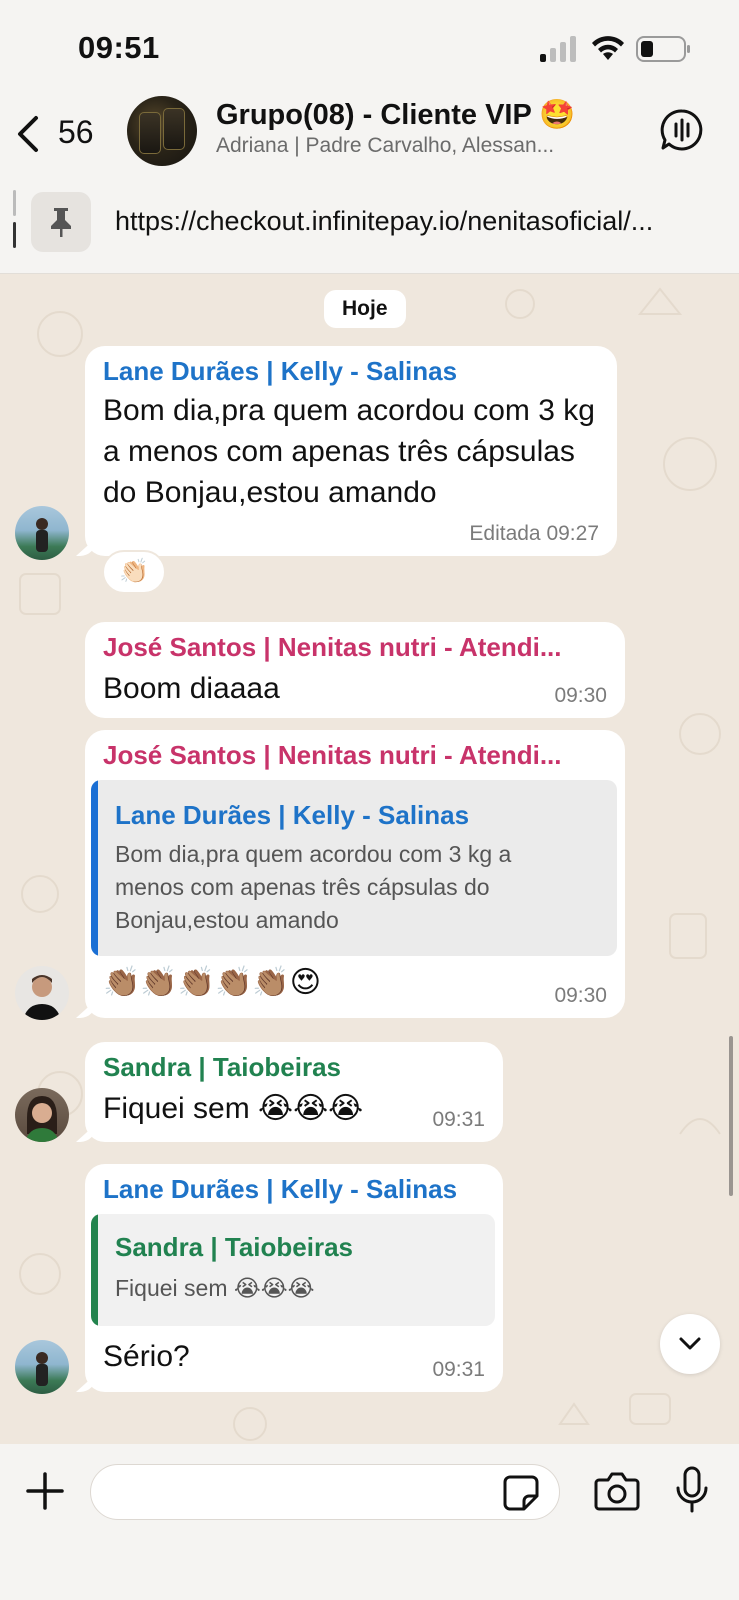 The width and height of the screenshot is (739, 1600). Describe the element at coordinates (222, 1067) in the screenshot. I see `message-sender: Sandra | Taiobeiras` at that location.